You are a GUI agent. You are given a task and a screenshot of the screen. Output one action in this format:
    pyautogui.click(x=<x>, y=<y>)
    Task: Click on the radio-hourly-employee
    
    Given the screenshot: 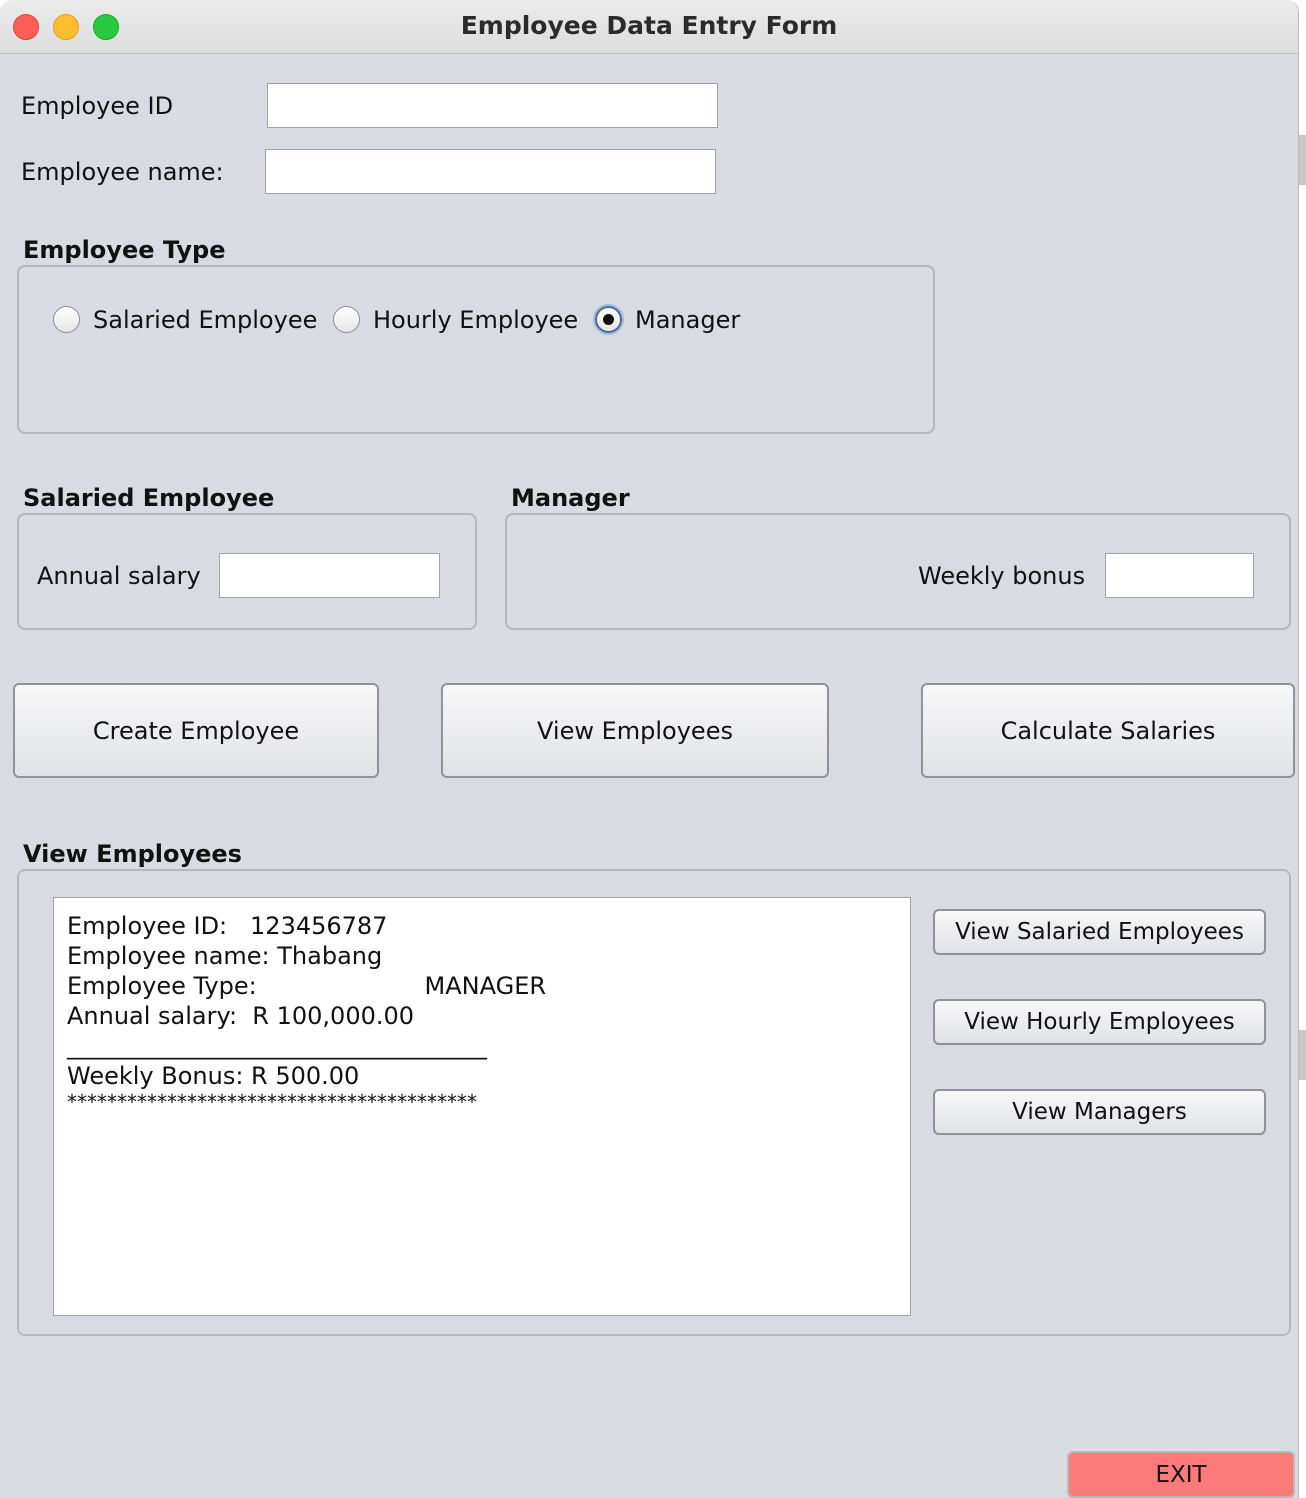 What is the action you would take?
    pyautogui.click(x=346, y=319)
    